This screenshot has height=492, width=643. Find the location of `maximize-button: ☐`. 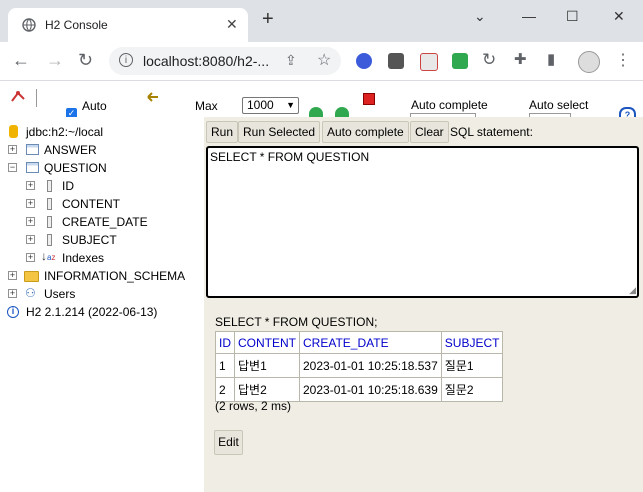

maximize-button: ☐ is located at coordinates (572, 16).